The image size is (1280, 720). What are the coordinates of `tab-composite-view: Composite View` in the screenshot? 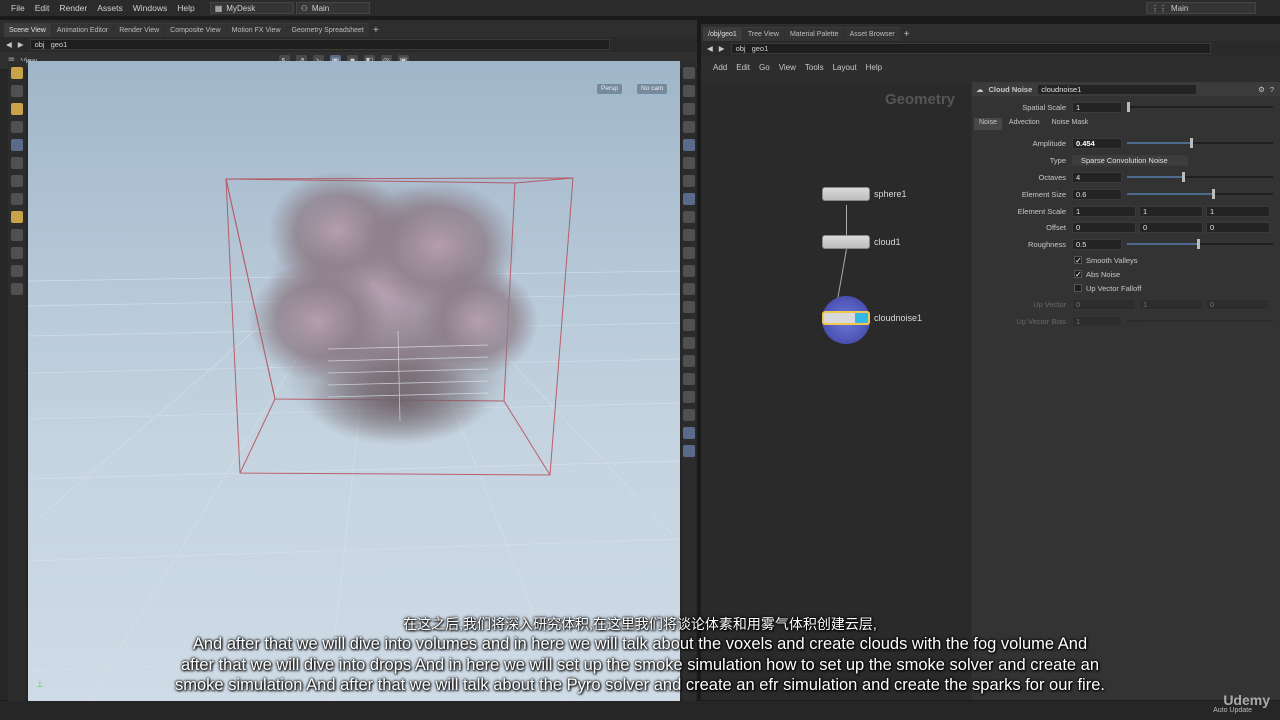 It's located at (195, 30).